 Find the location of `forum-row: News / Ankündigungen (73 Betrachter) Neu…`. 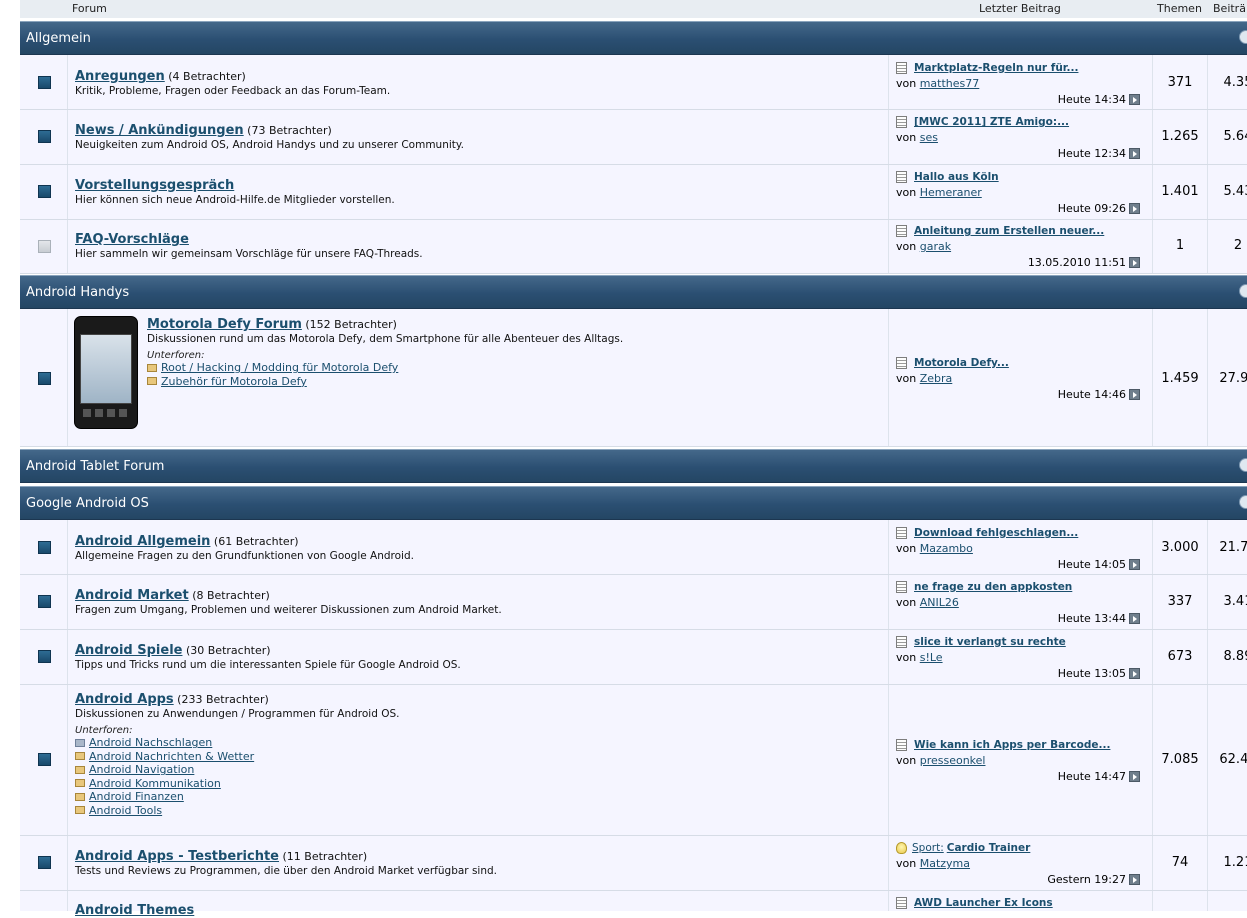

forum-row: News / Ankündigungen (73 Betrachter) Neu… is located at coordinates (633, 137).